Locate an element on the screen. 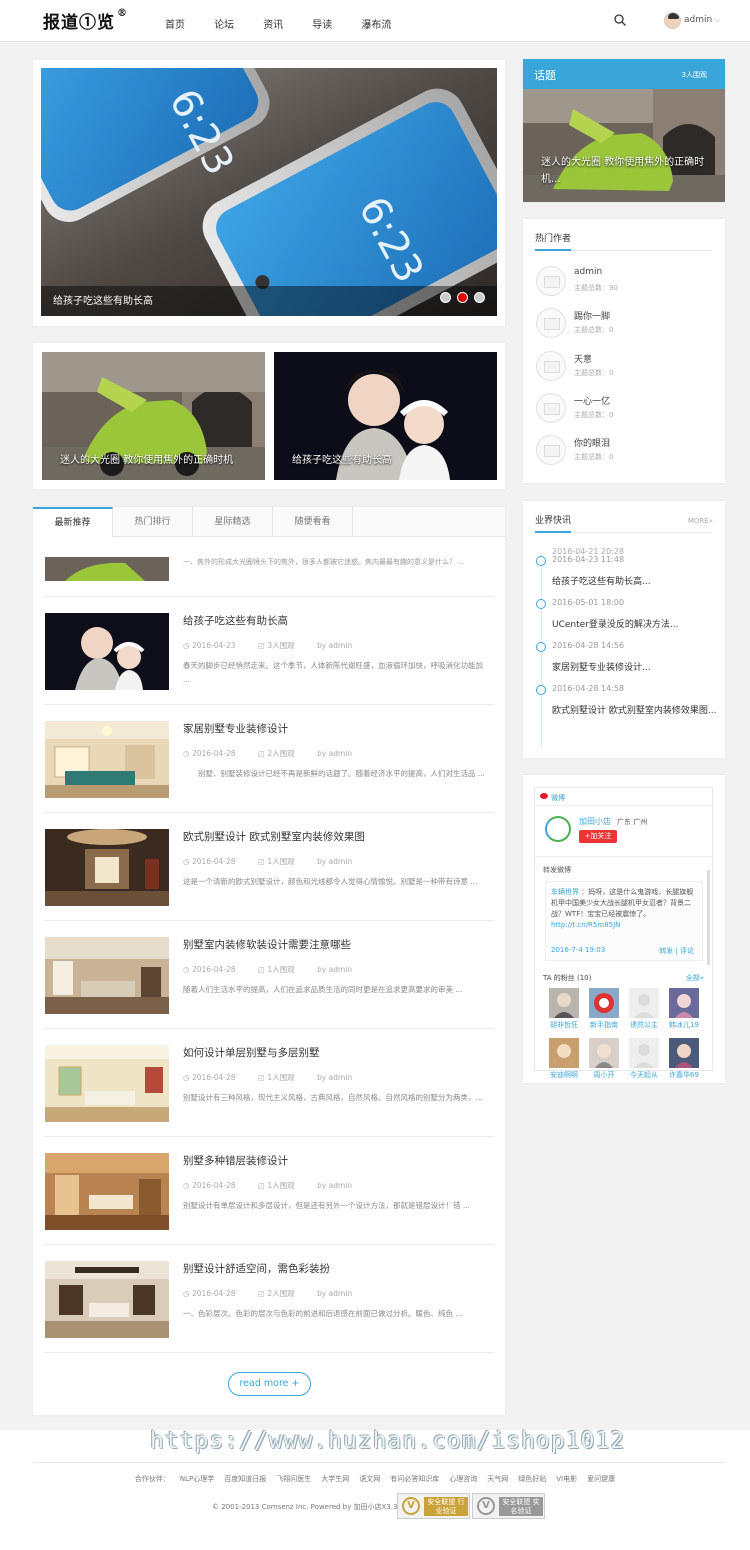 The width and height of the screenshot is (750, 1550). author-name: 一心一亿 is located at coordinates (592, 400).